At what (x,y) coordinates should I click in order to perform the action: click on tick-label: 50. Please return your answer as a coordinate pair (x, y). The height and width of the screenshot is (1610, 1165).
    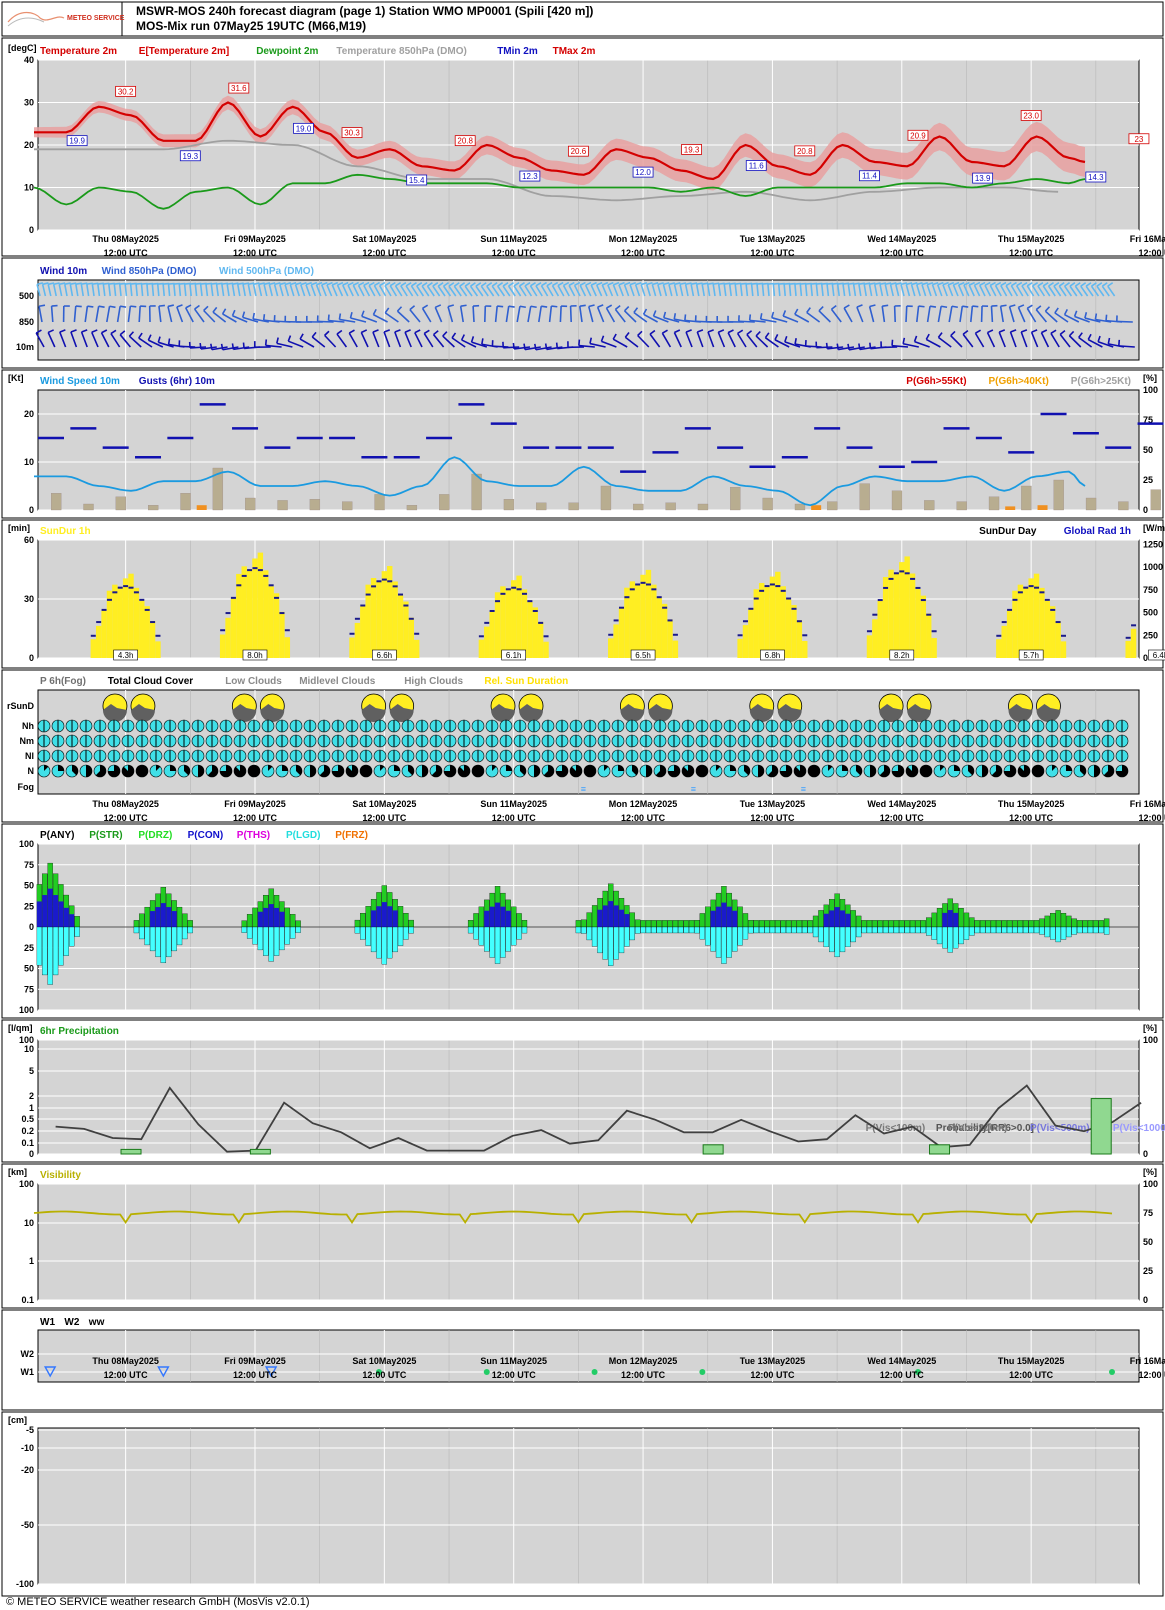
    Looking at the image, I should click on (29, 886).